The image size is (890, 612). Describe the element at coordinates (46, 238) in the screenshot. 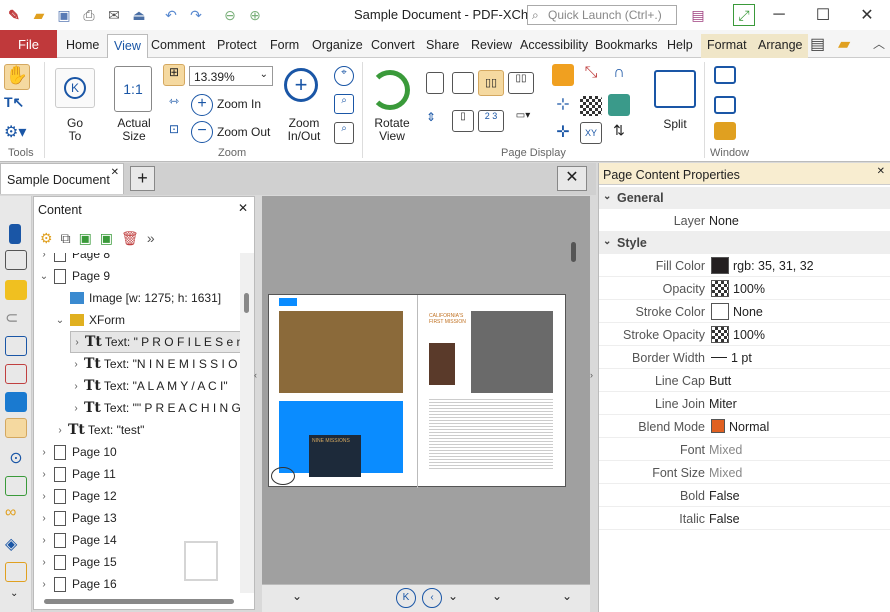

I see `settings-icon: ⚙` at that location.